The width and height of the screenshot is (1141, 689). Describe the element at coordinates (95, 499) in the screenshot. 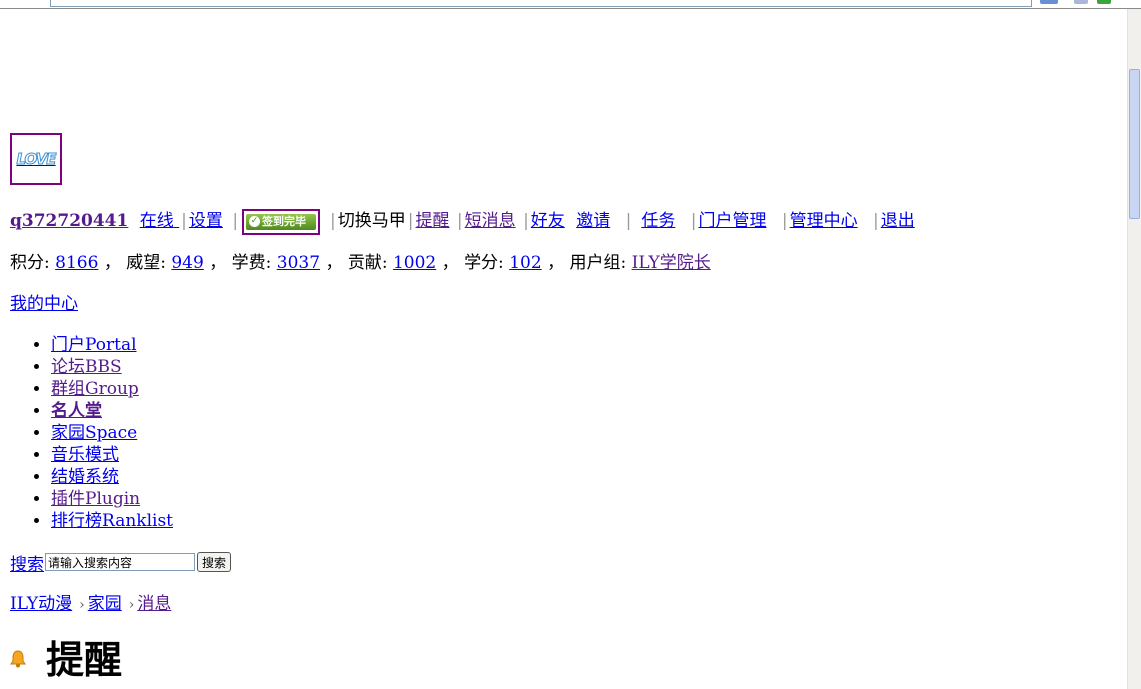

I see `nav-link-plugin: 插件Plugin` at that location.